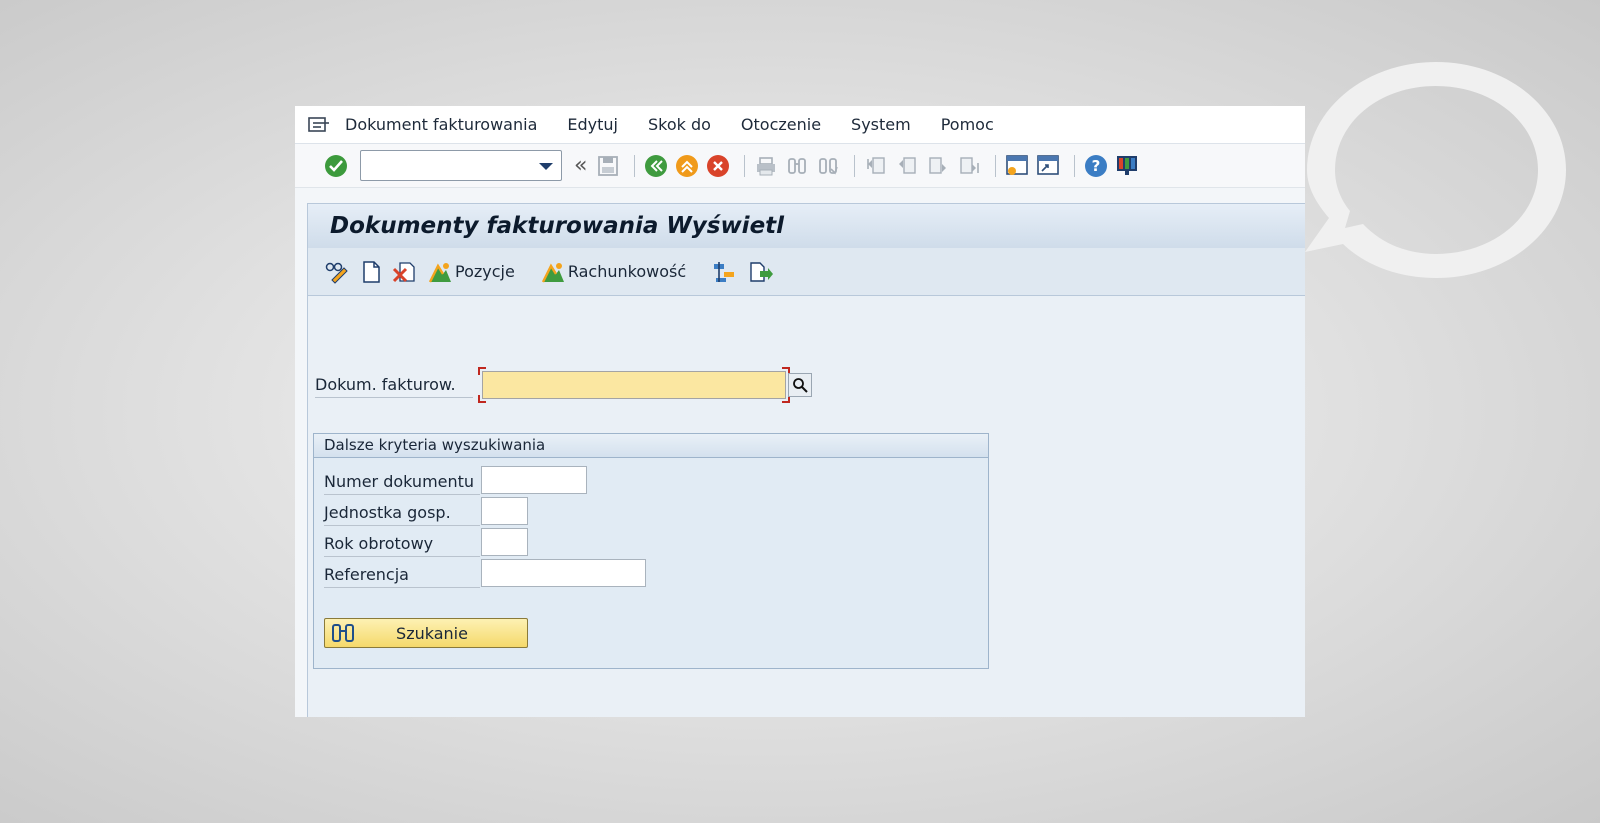  What do you see at coordinates (485, 271) in the screenshot?
I see `pozycje-label: Pozycje` at bounding box center [485, 271].